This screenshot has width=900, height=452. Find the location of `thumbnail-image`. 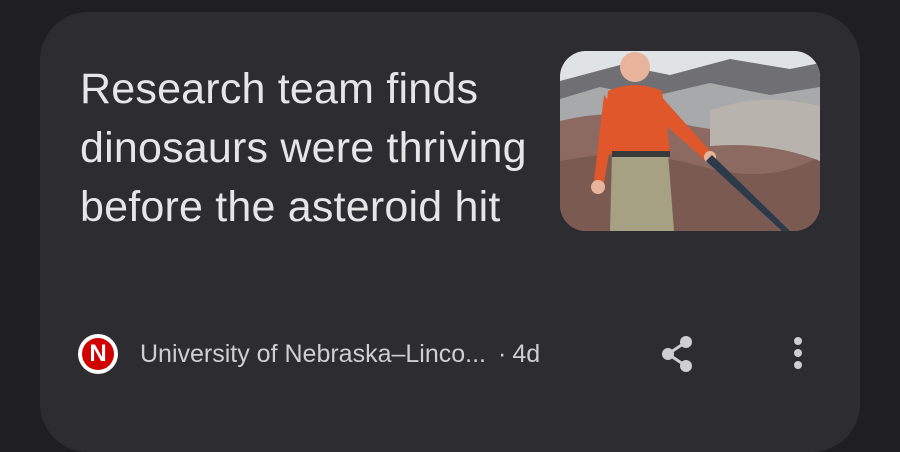

thumbnail-image is located at coordinates (690, 141).